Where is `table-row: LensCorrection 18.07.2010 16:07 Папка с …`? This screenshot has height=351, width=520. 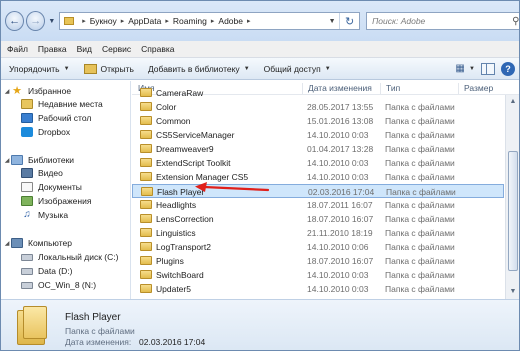
table-row: LensCorrection 18.07.2010 16:07 Папка с … is located at coordinates (318, 219).